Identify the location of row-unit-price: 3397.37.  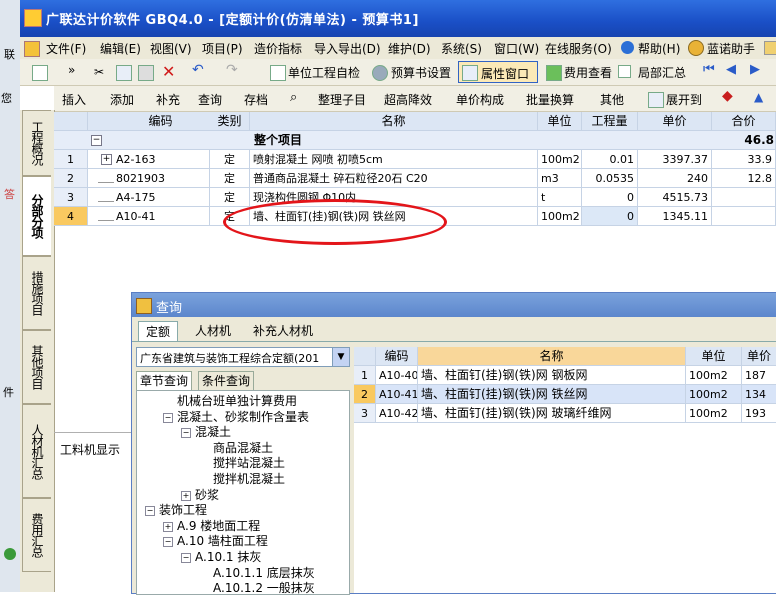
(675, 159).